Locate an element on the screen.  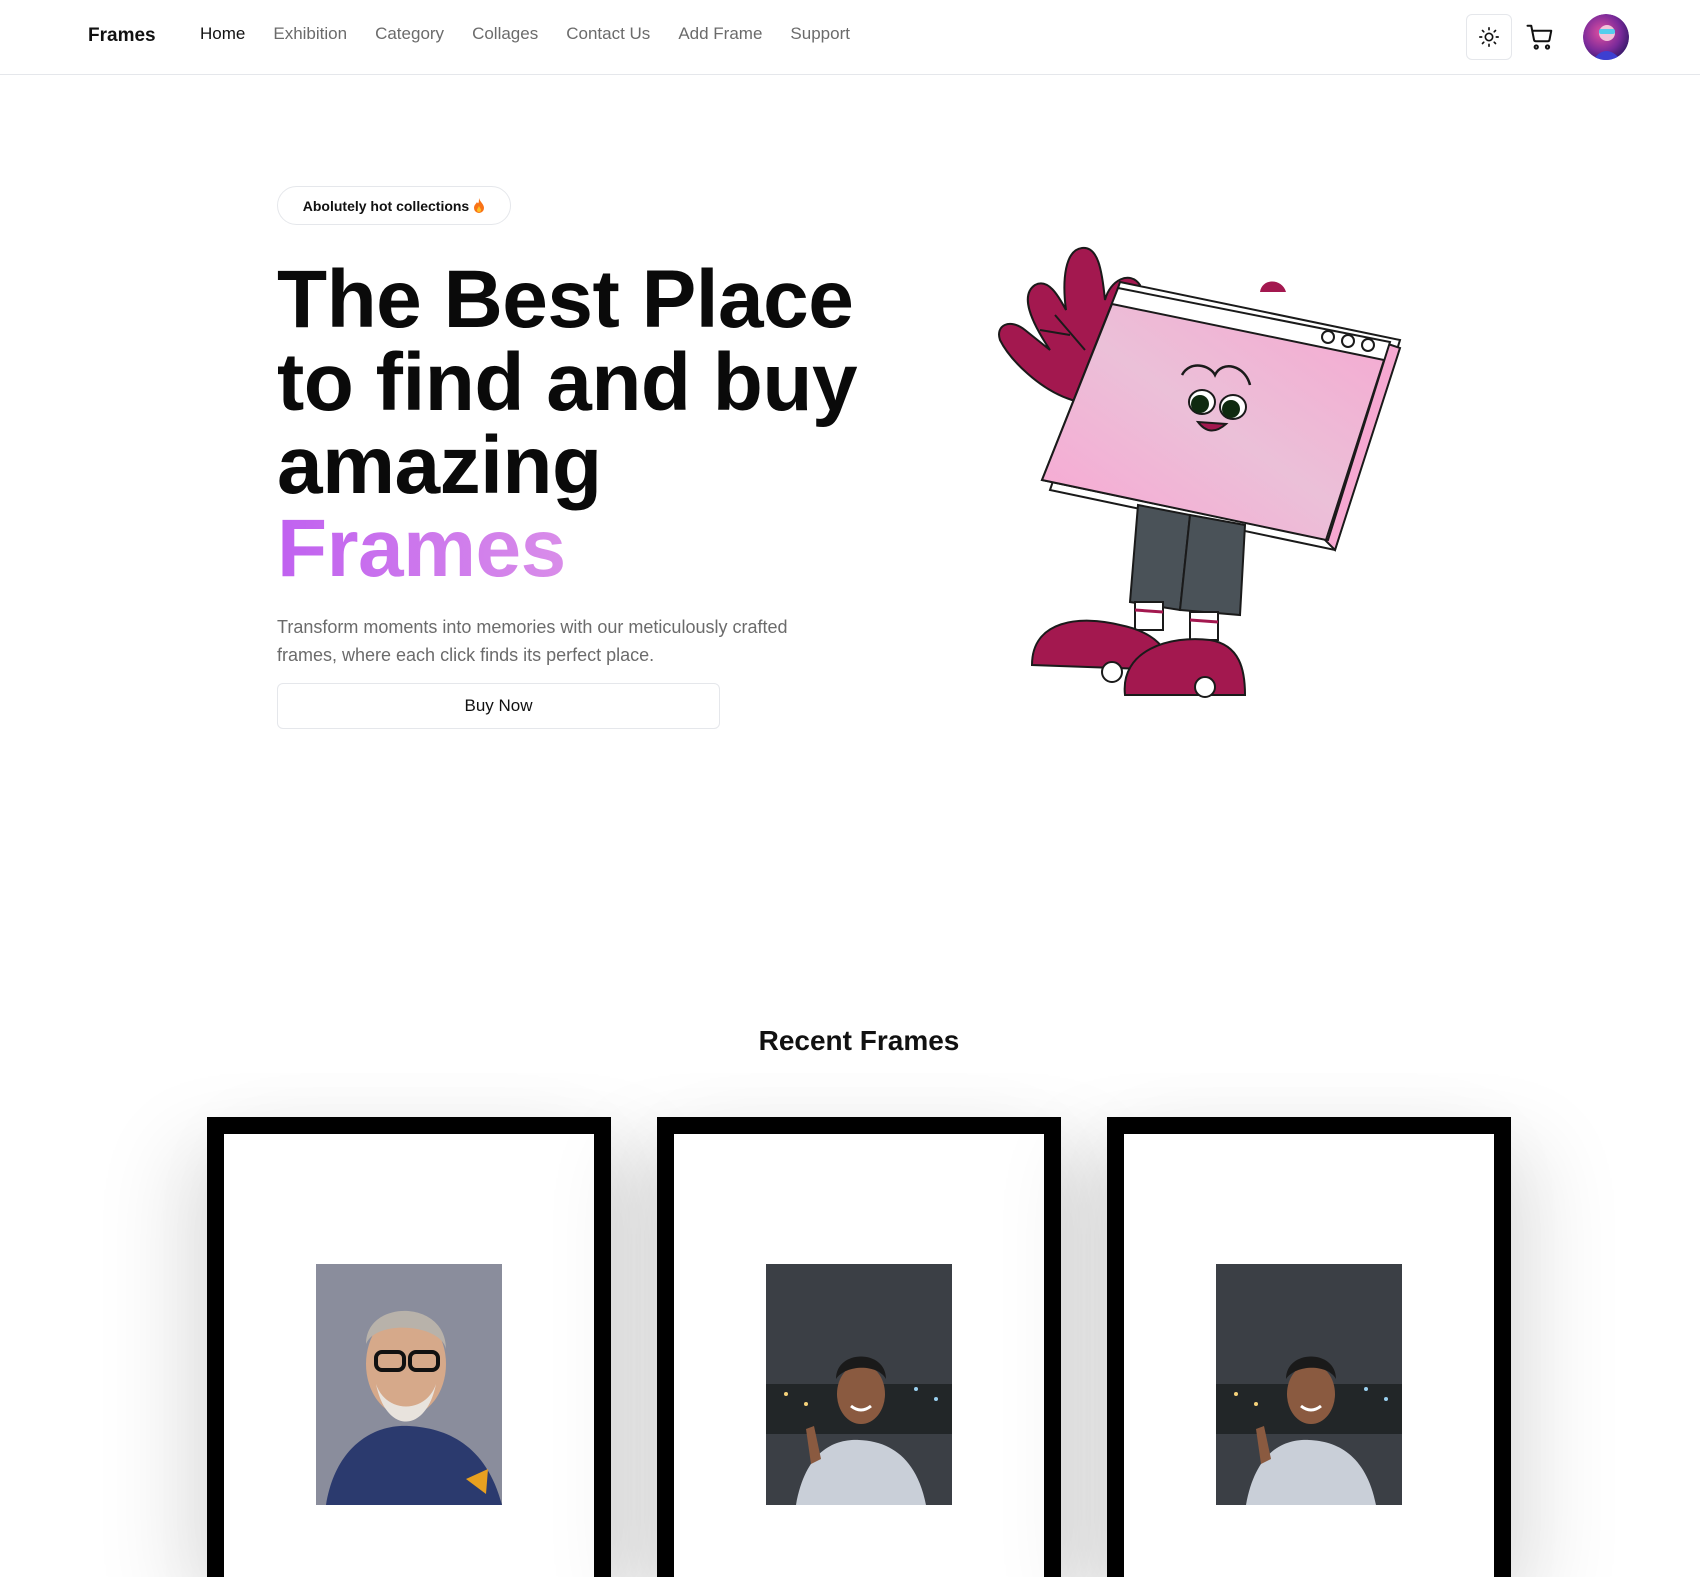
hero-title-highlight: Frames is located at coordinates (597, 548).